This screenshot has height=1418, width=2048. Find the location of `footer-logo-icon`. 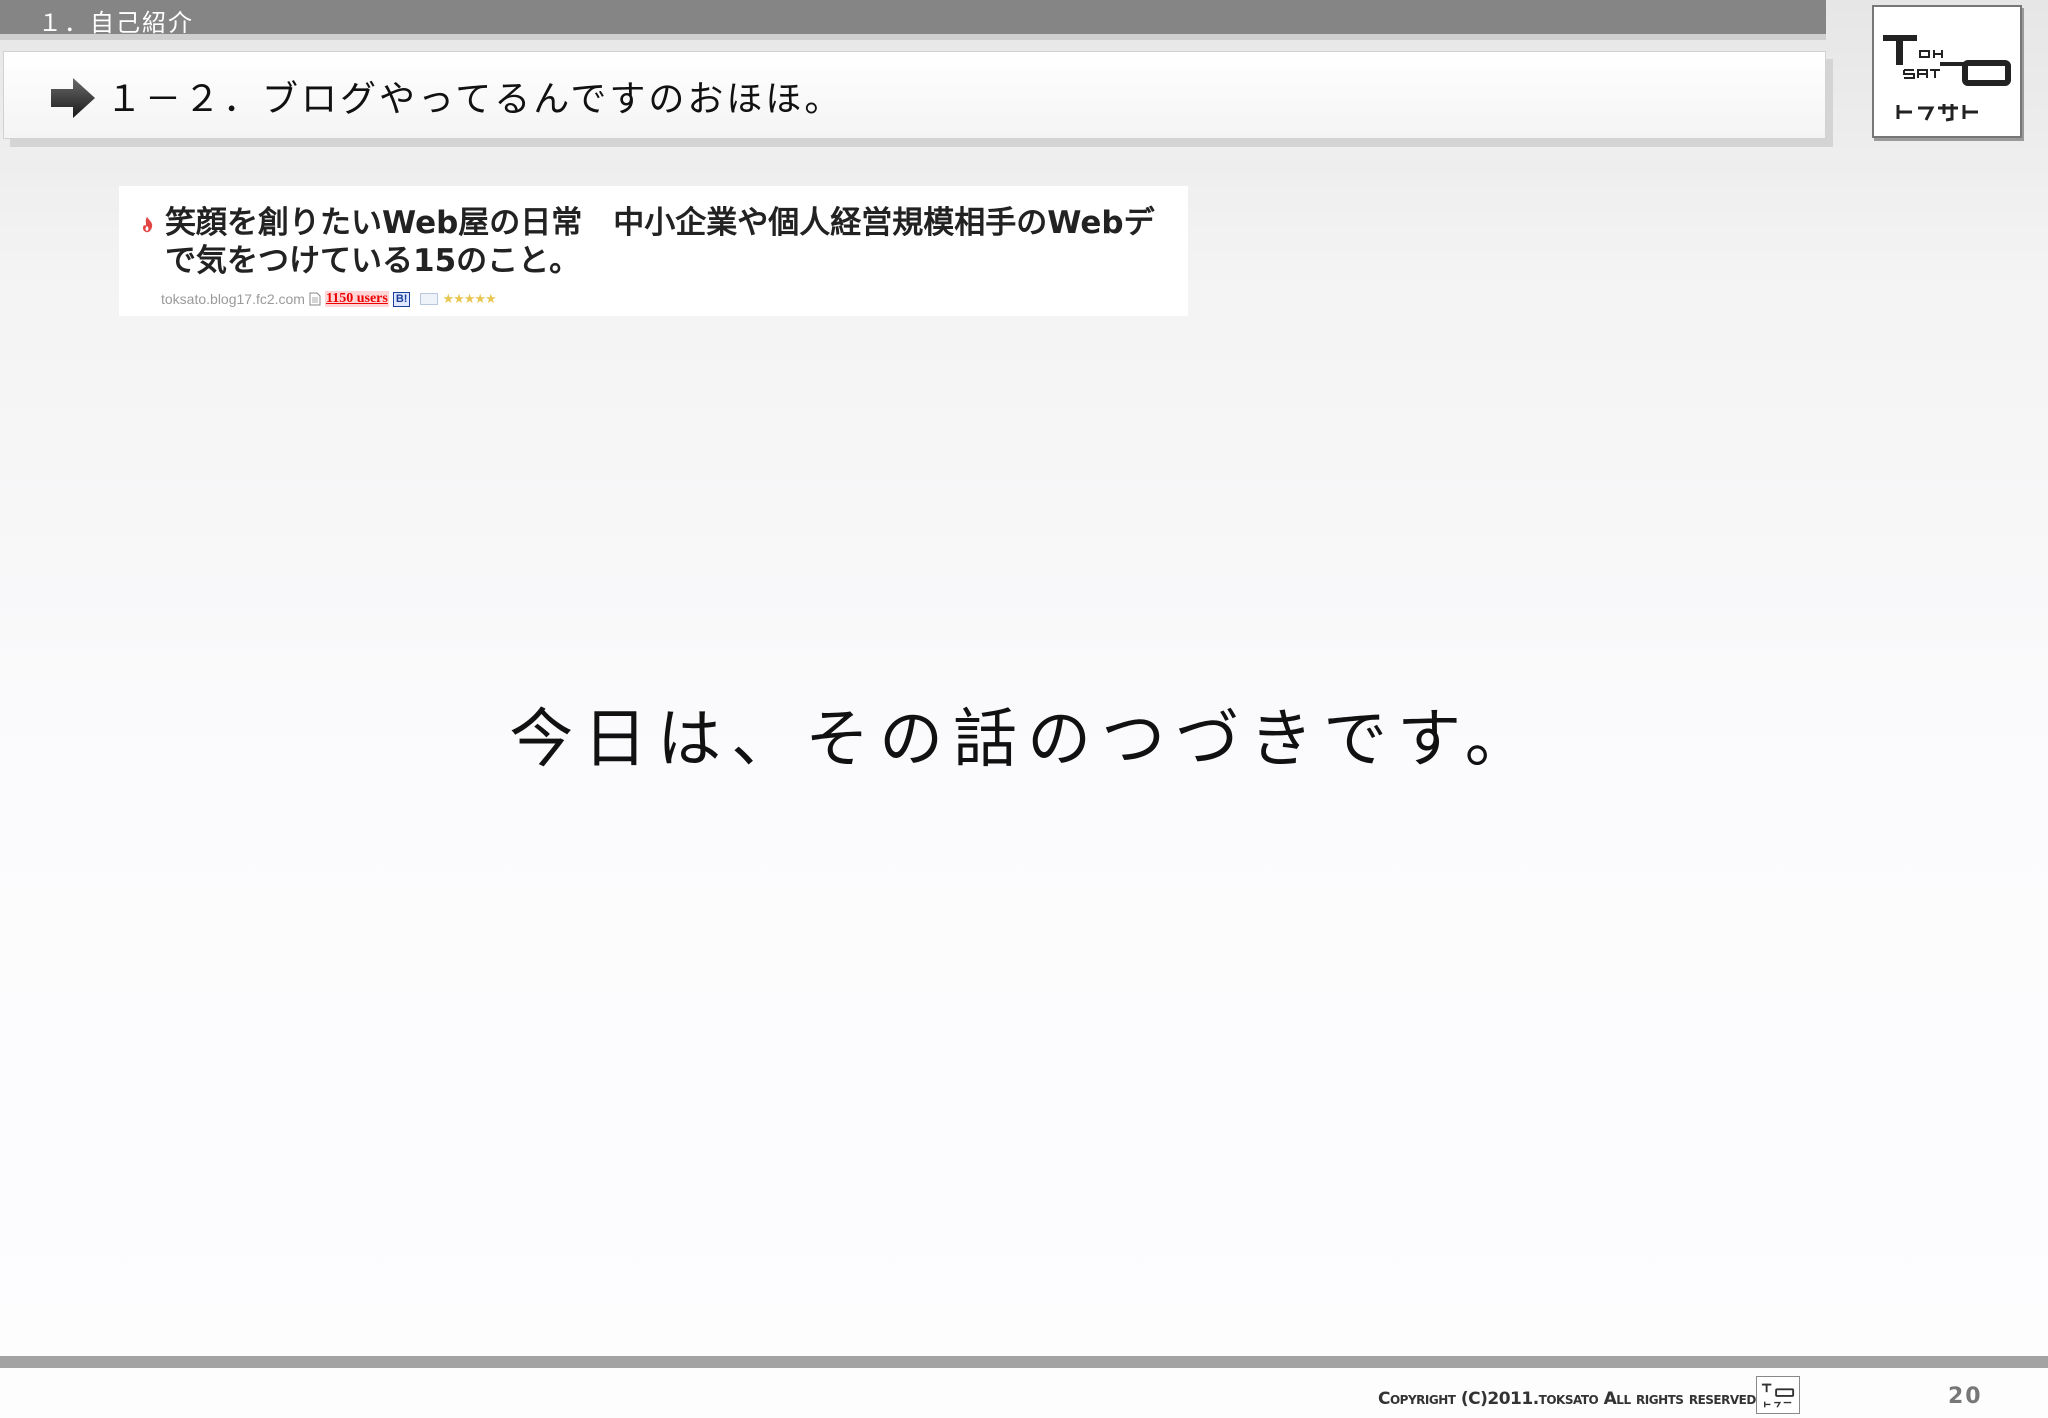

footer-logo-icon is located at coordinates (1778, 1395).